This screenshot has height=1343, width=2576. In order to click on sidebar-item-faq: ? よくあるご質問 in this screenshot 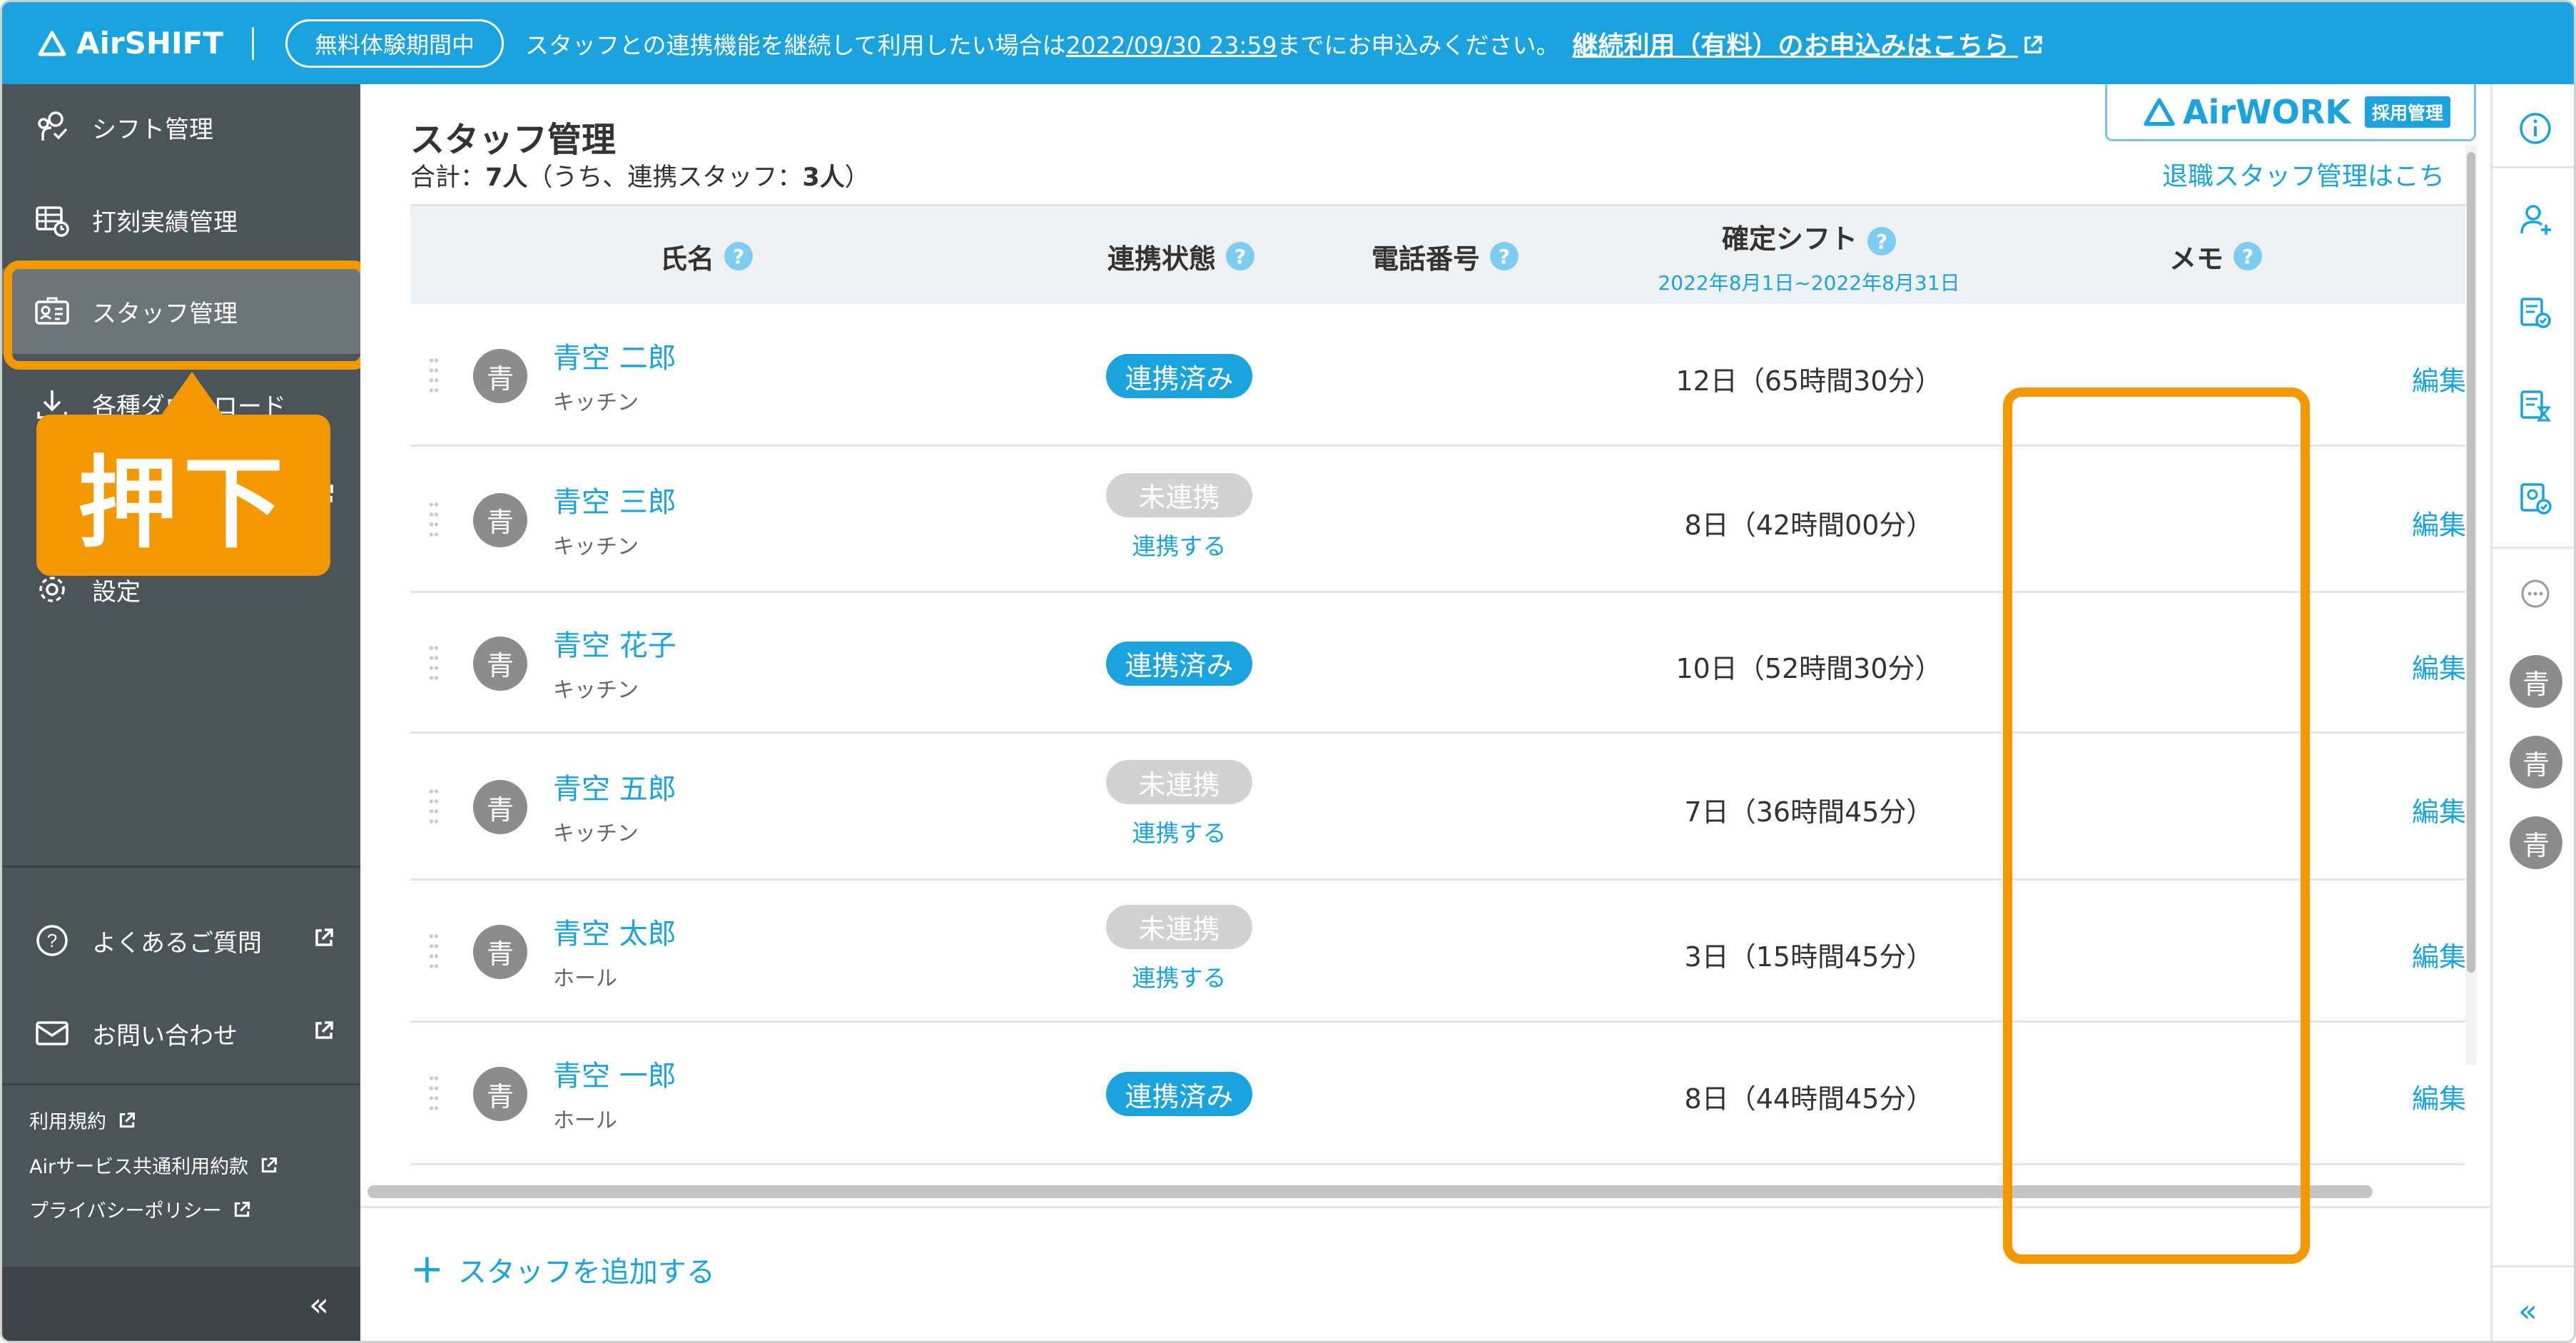, I will do `click(181, 941)`.